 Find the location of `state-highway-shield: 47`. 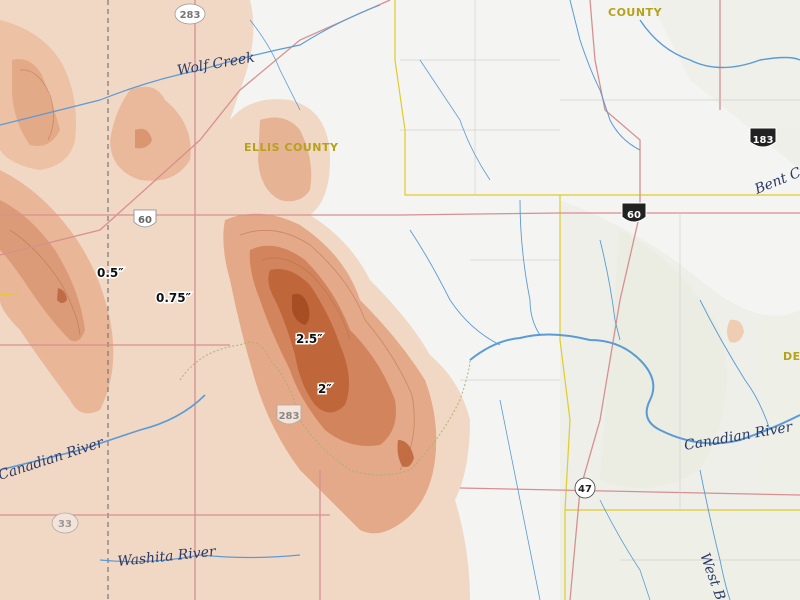

state-highway-shield: 47 is located at coordinates (585, 488).